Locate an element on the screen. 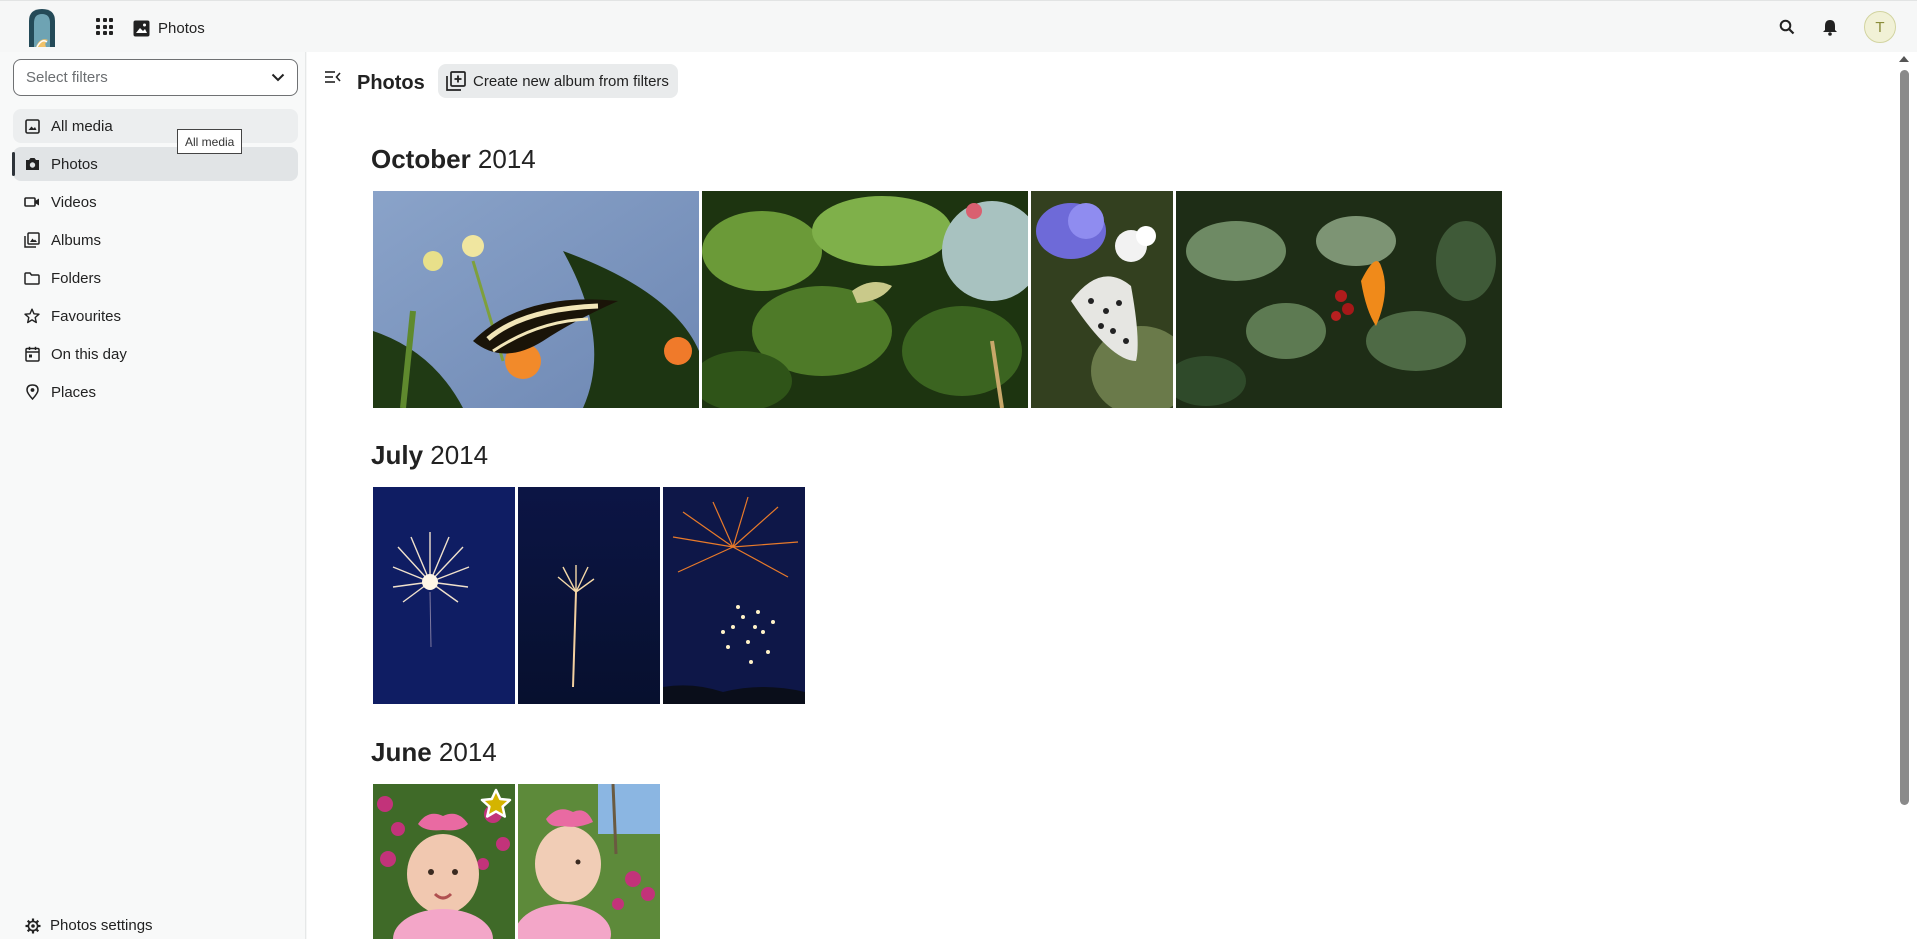 The width and height of the screenshot is (1917, 939). create-album-label: Create new album from filters is located at coordinates (571, 81).